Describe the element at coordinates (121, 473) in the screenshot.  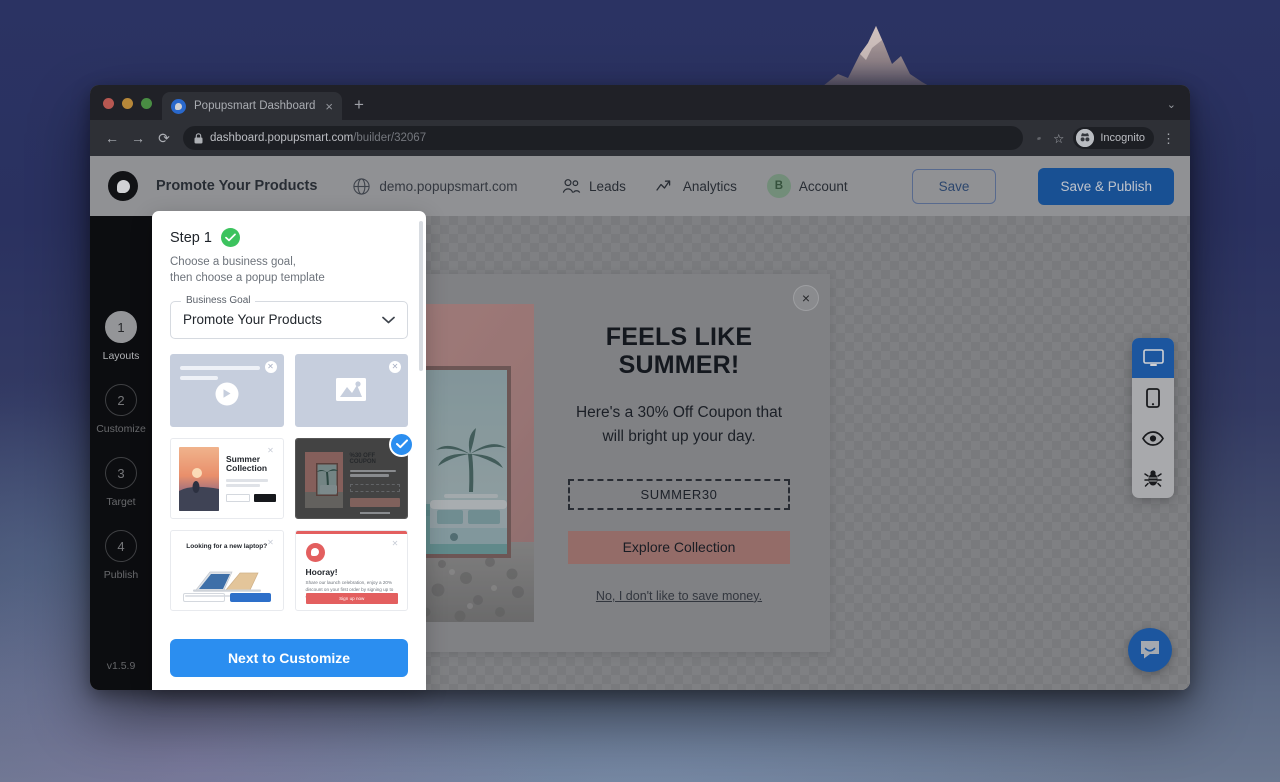
I see `step-number-3: 3` at that location.